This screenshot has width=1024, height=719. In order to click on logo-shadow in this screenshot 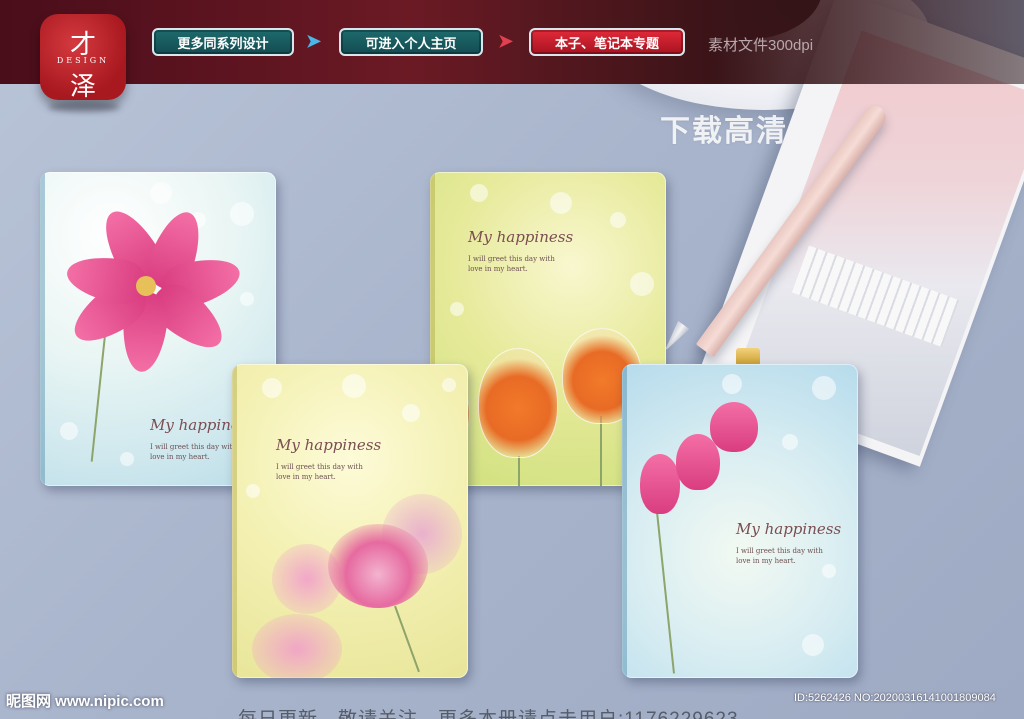, I will do `click(84, 107)`.